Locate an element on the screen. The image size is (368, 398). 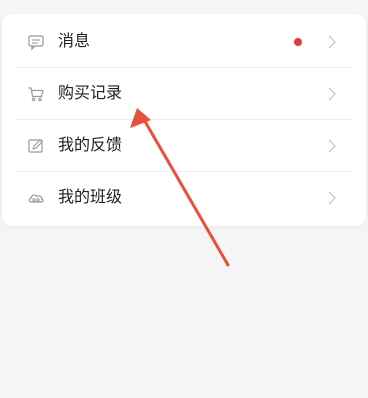
edit-icon is located at coordinates (35, 146).